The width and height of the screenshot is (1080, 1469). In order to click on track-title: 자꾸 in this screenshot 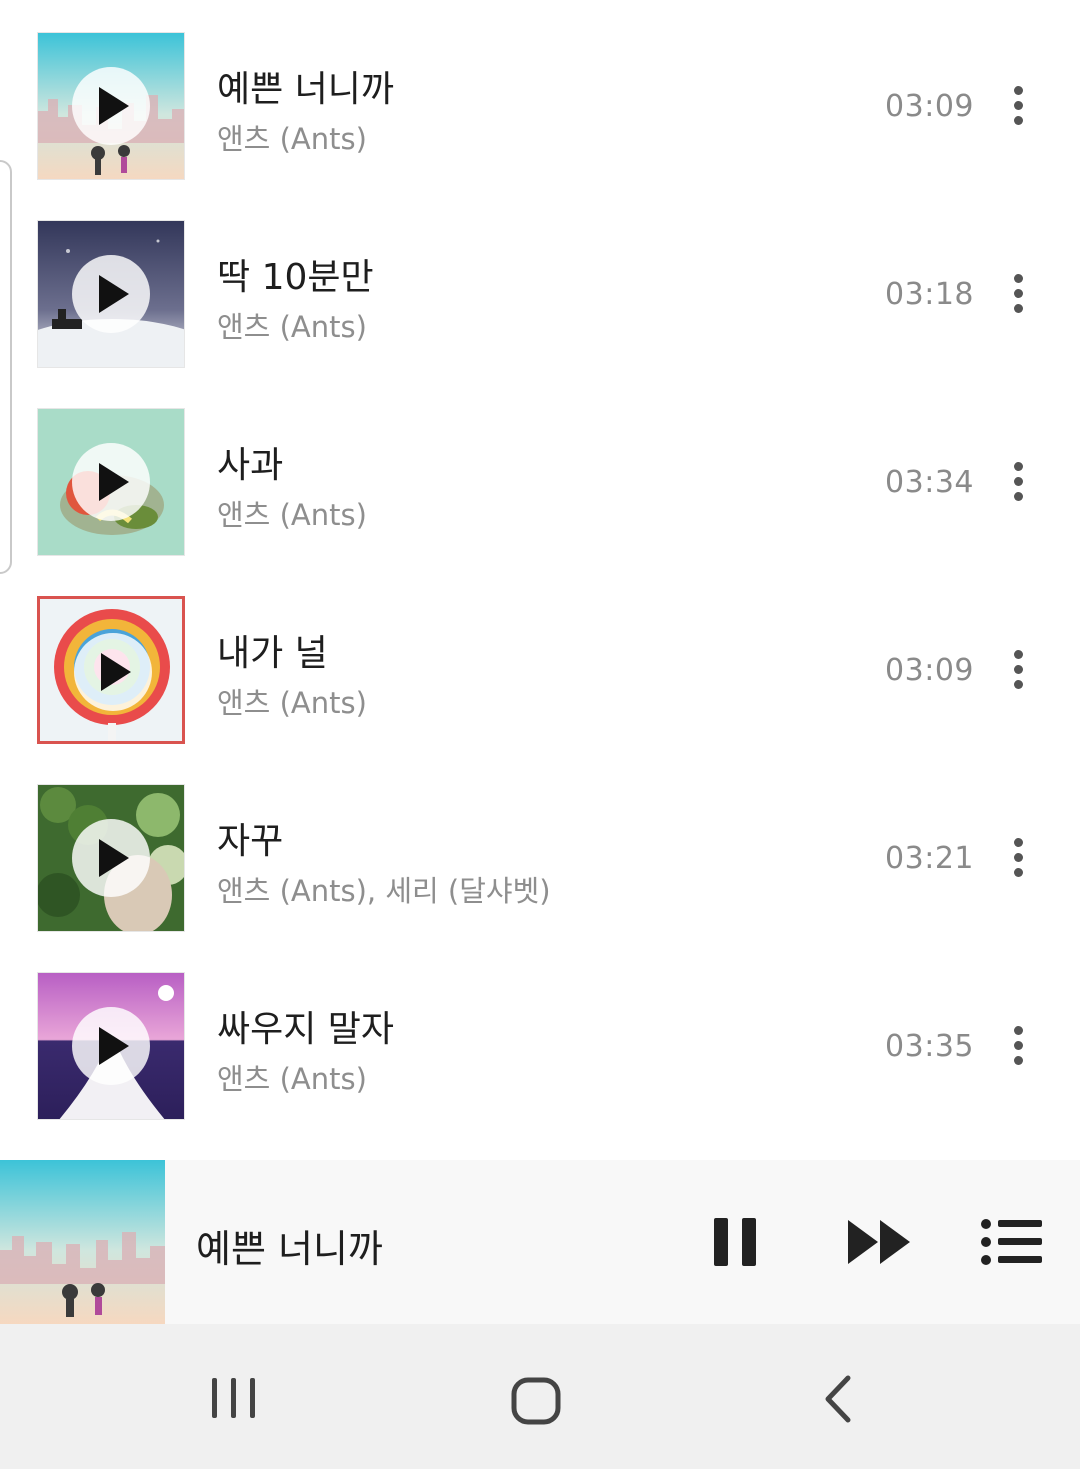, I will do `click(250, 841)`.